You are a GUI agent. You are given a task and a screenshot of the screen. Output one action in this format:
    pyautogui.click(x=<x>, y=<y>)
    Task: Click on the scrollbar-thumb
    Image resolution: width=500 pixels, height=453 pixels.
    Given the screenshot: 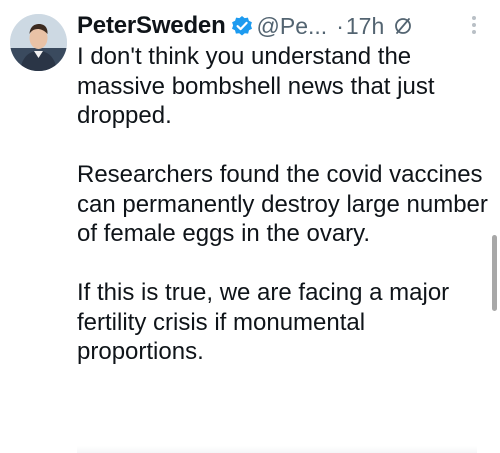 What is the action you would take?
    pyautogui.click(x=494, y=273)
    